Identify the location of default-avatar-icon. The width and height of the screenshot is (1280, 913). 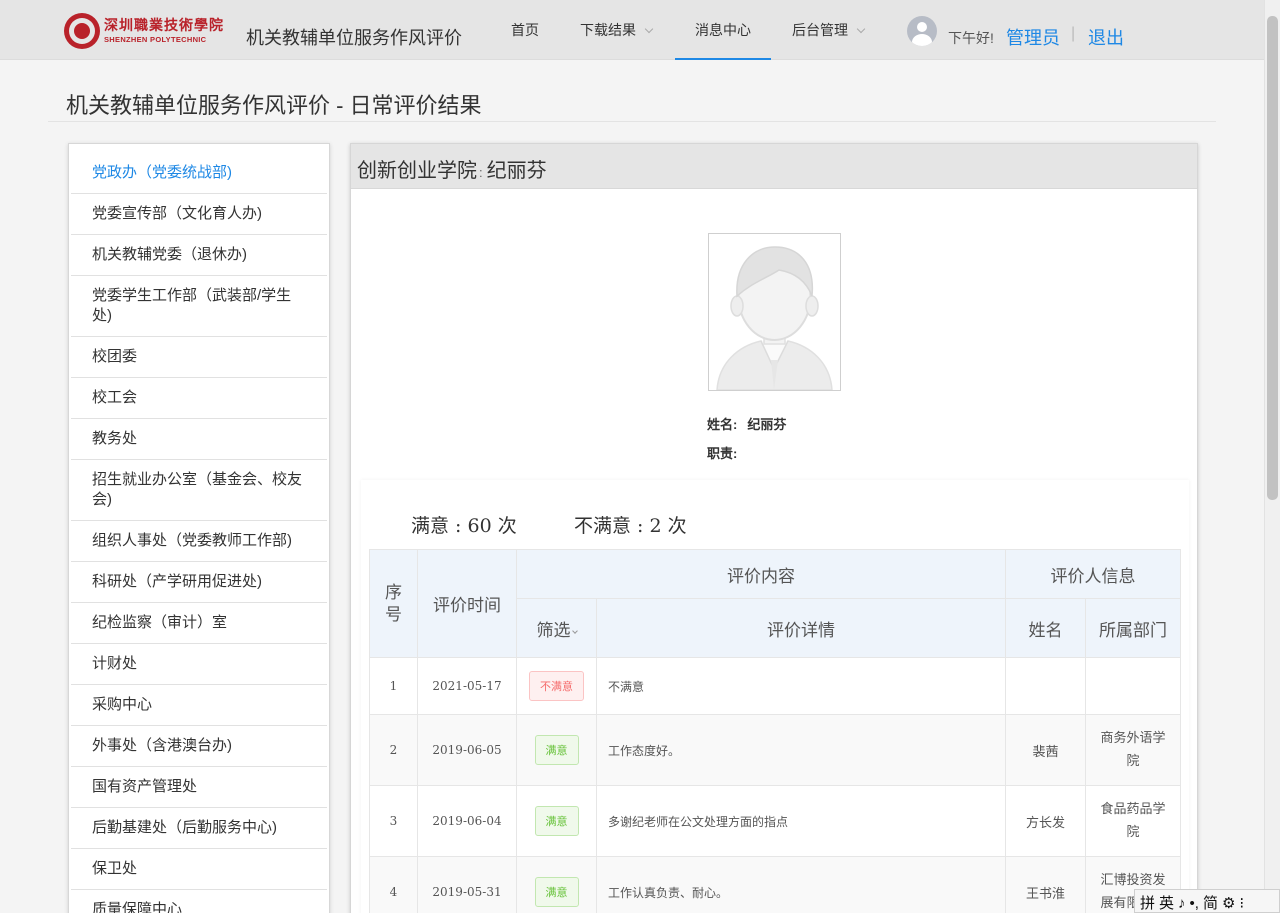
(774, 312).